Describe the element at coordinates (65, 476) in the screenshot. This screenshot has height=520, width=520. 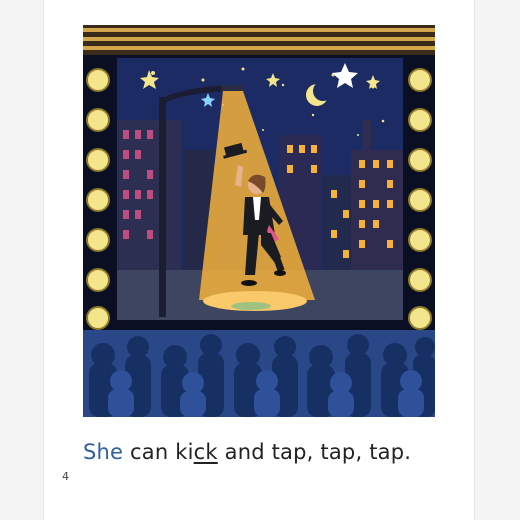
I see `page-number: 4` at that location.